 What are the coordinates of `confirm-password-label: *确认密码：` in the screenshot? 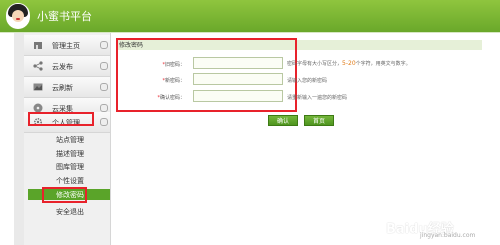 It's located at (171, 98).